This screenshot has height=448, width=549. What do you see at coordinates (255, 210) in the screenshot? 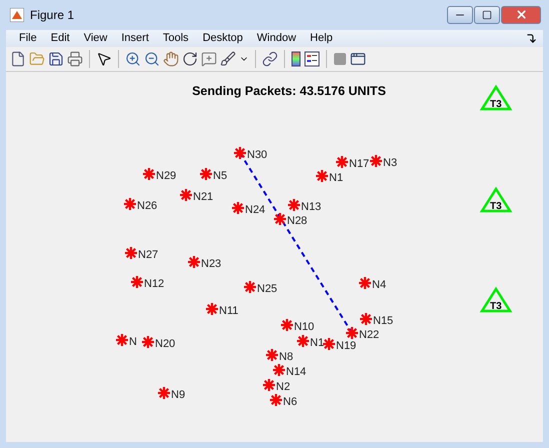
I see `node-label: N24` at bounding box center [255, 210].